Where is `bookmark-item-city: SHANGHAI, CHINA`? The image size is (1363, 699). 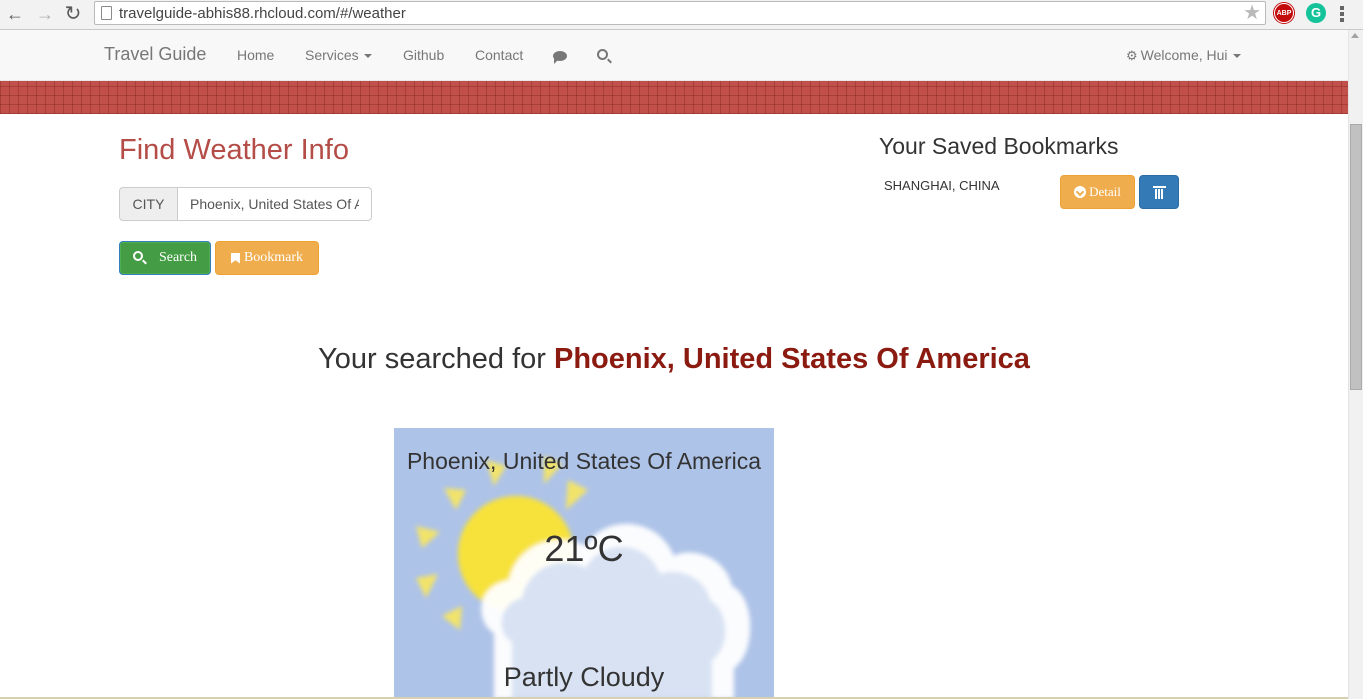 bookmark-item-city: SHANGHAI, CHINA is located at coordinates (942, 185).